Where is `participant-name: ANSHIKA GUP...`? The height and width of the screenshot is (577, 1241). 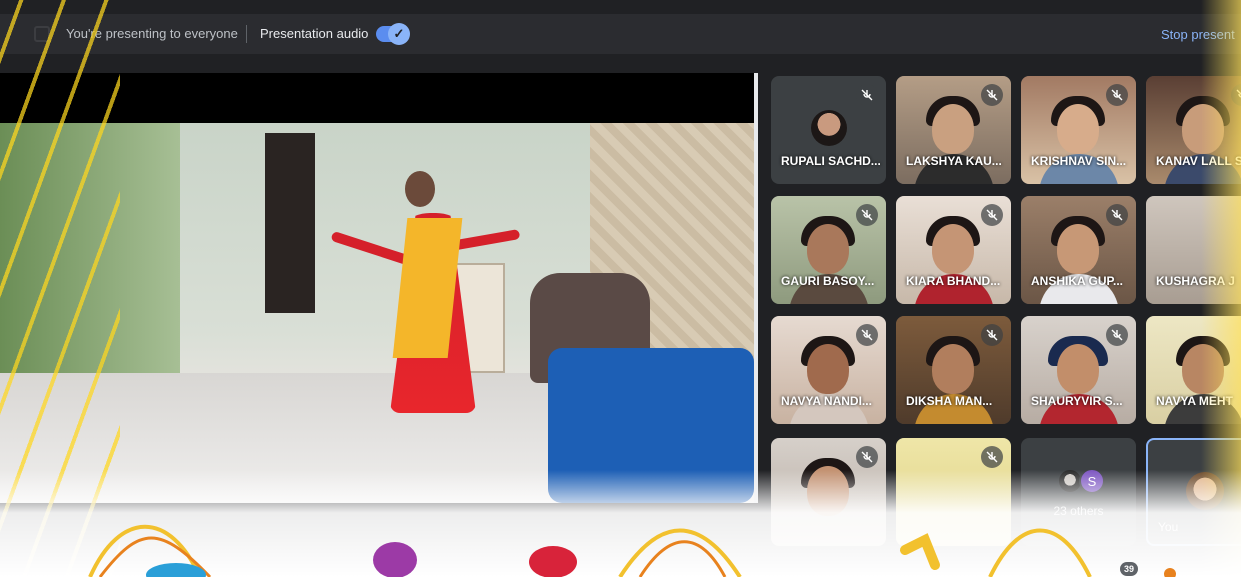 participant-name: ANSHIKA GUP... is located at coordinates (1077, 281).